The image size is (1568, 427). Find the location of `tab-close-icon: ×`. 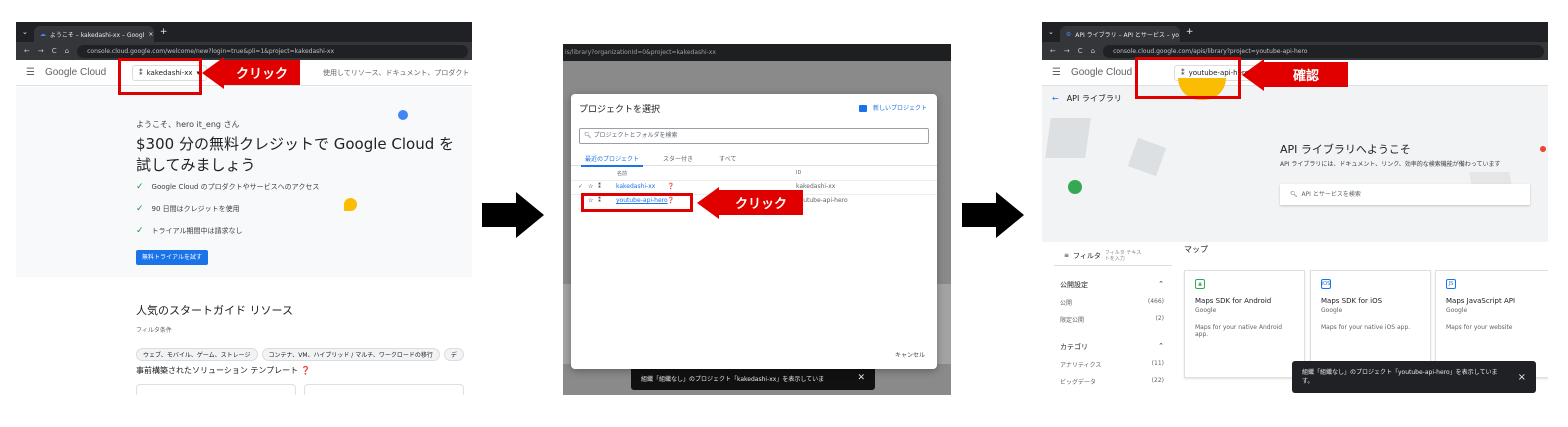

tab-close-icon: × is located at coordinates (150, 34).